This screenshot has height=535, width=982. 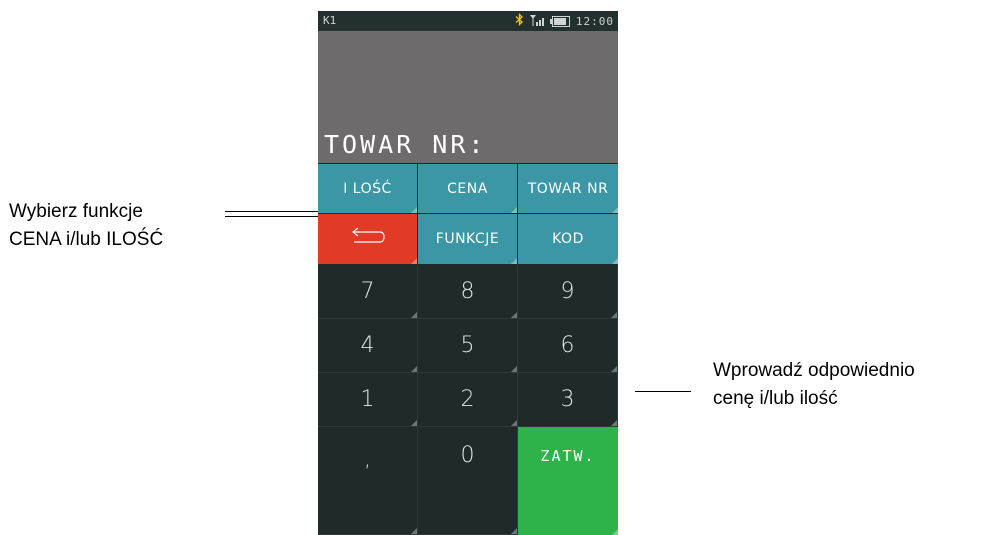 What do you see at coordinates (468, 21) in the screenshot?
I see `status-bar: K1 12:00` at bounding box center [468, 21].